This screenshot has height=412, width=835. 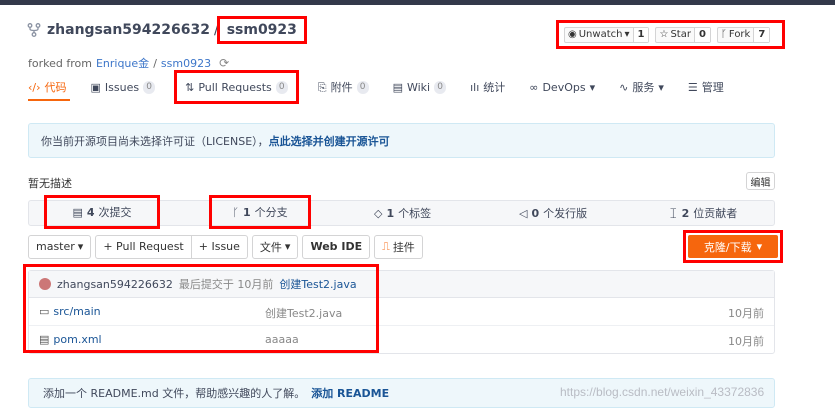 I want to click on branch-select: master ▾, so click(x=60, y=246).